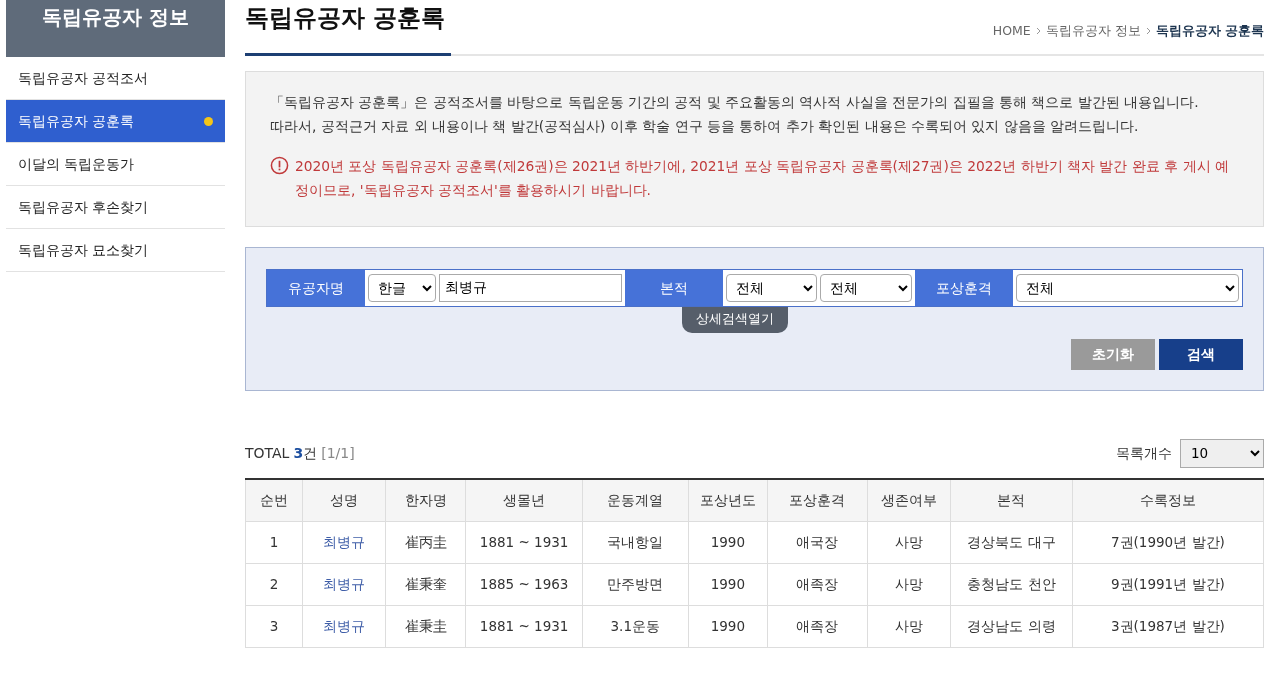 This screenshot has width=1280, height=684. Describe the element at coordinates (1011, 31) in the screenshot. I see `breadcrumb-link: HOME` at that location.